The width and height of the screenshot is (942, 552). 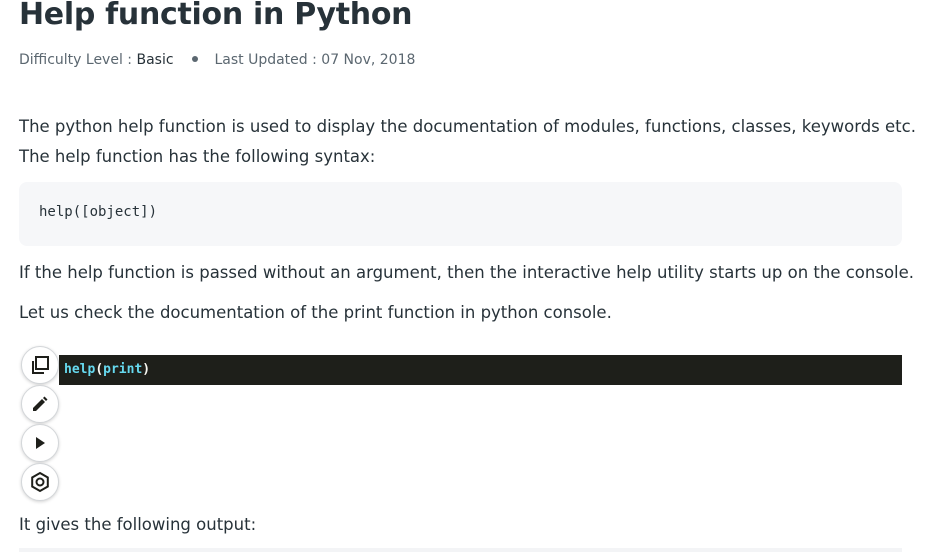 I want to click on meta-separator-dot, so click(x=195, y=59).